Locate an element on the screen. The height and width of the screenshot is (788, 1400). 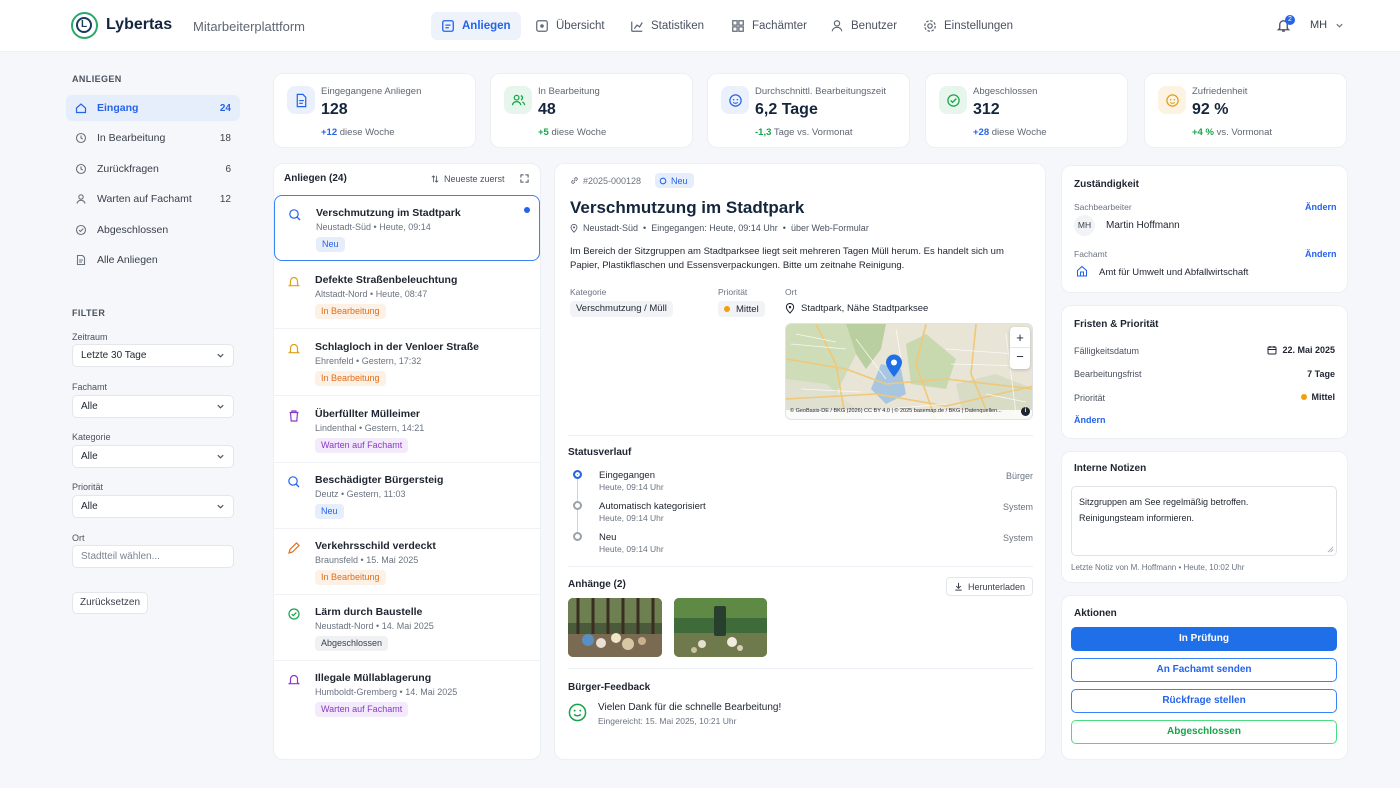
filter-select-prioritaet: Alle is located at coordinates (153, 506).